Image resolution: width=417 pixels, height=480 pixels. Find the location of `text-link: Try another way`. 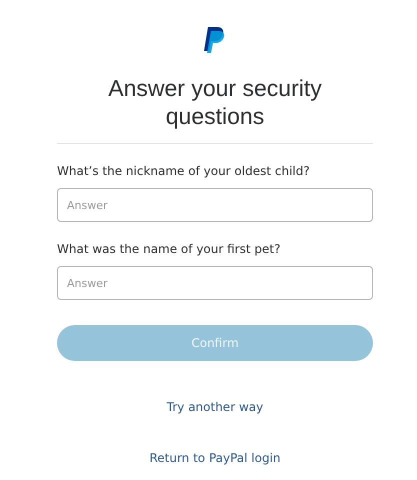

text-link: Try another way is located at coordinates (215, 407).